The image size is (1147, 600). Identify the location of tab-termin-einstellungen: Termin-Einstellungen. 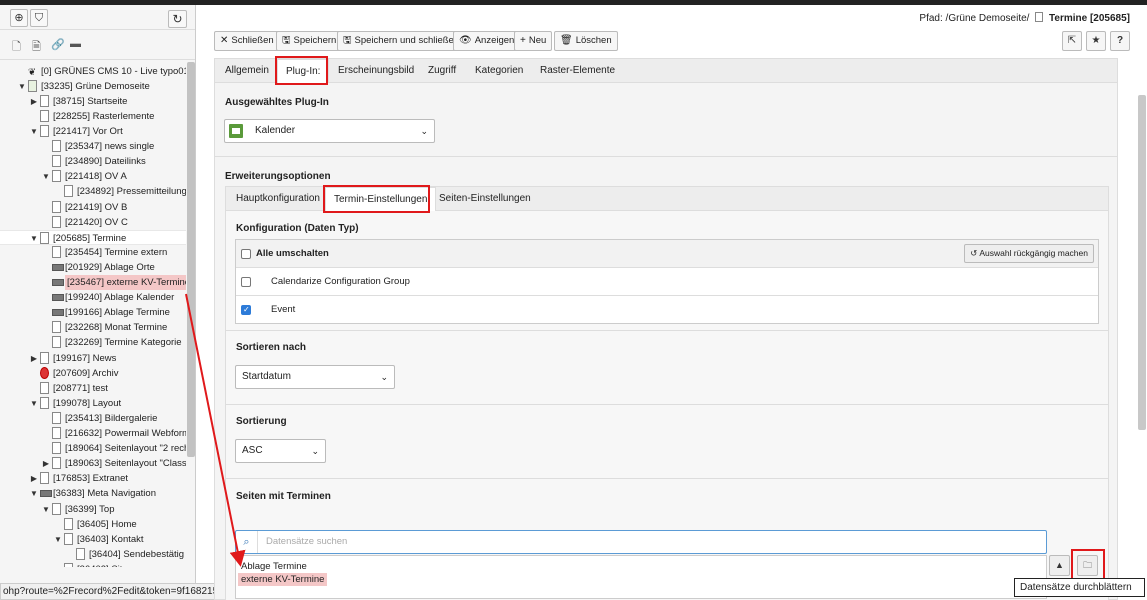
(381, 199).